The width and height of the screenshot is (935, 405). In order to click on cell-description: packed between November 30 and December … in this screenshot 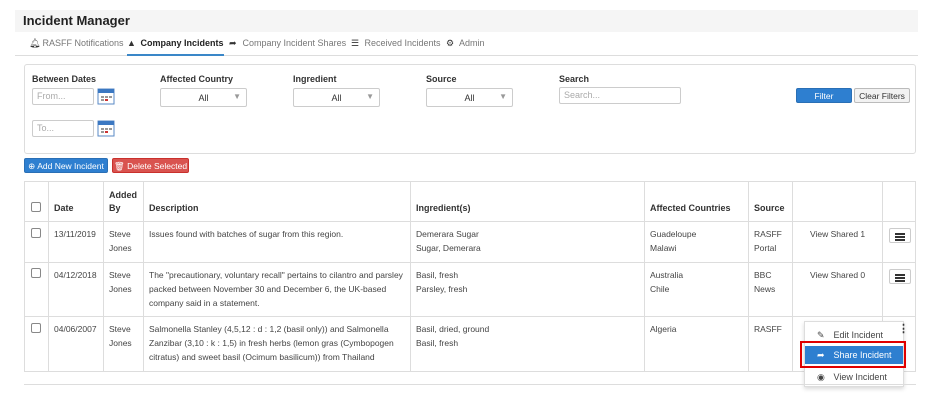, I will do `click(268, 289)`.